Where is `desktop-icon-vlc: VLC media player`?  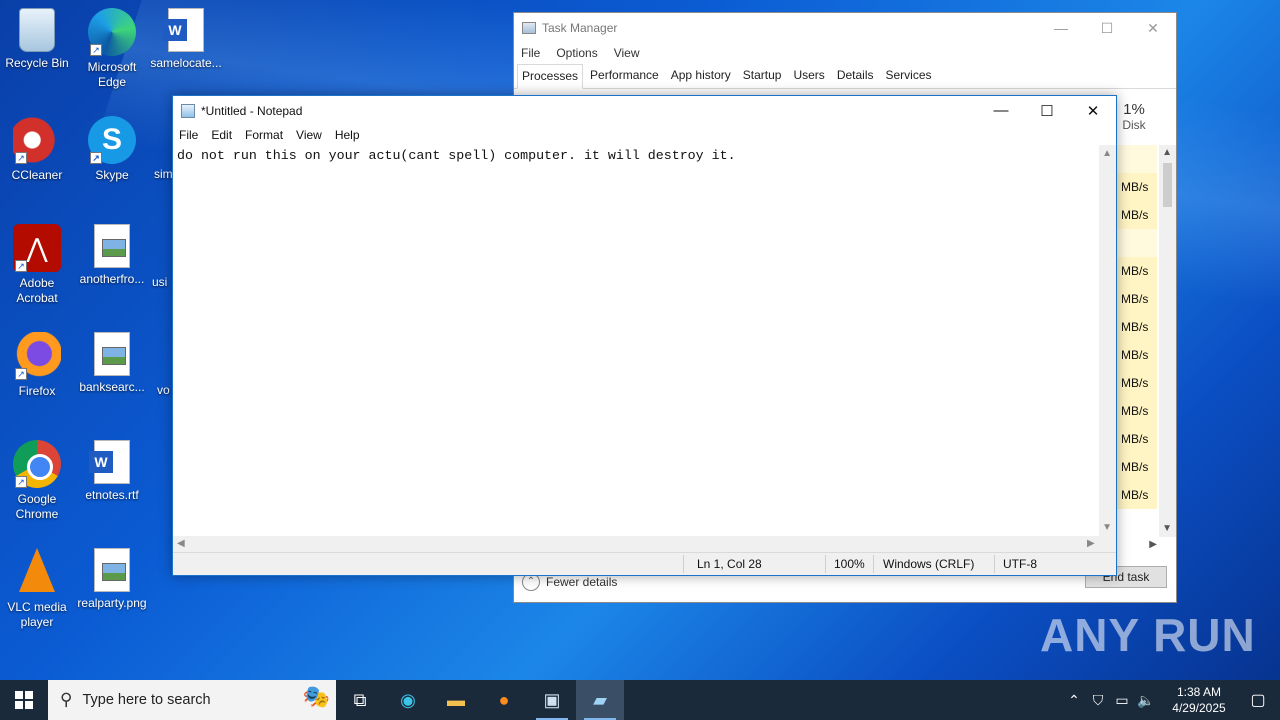 desktop-icon-vlc: VLC media player is located at coordinates (37, 589).